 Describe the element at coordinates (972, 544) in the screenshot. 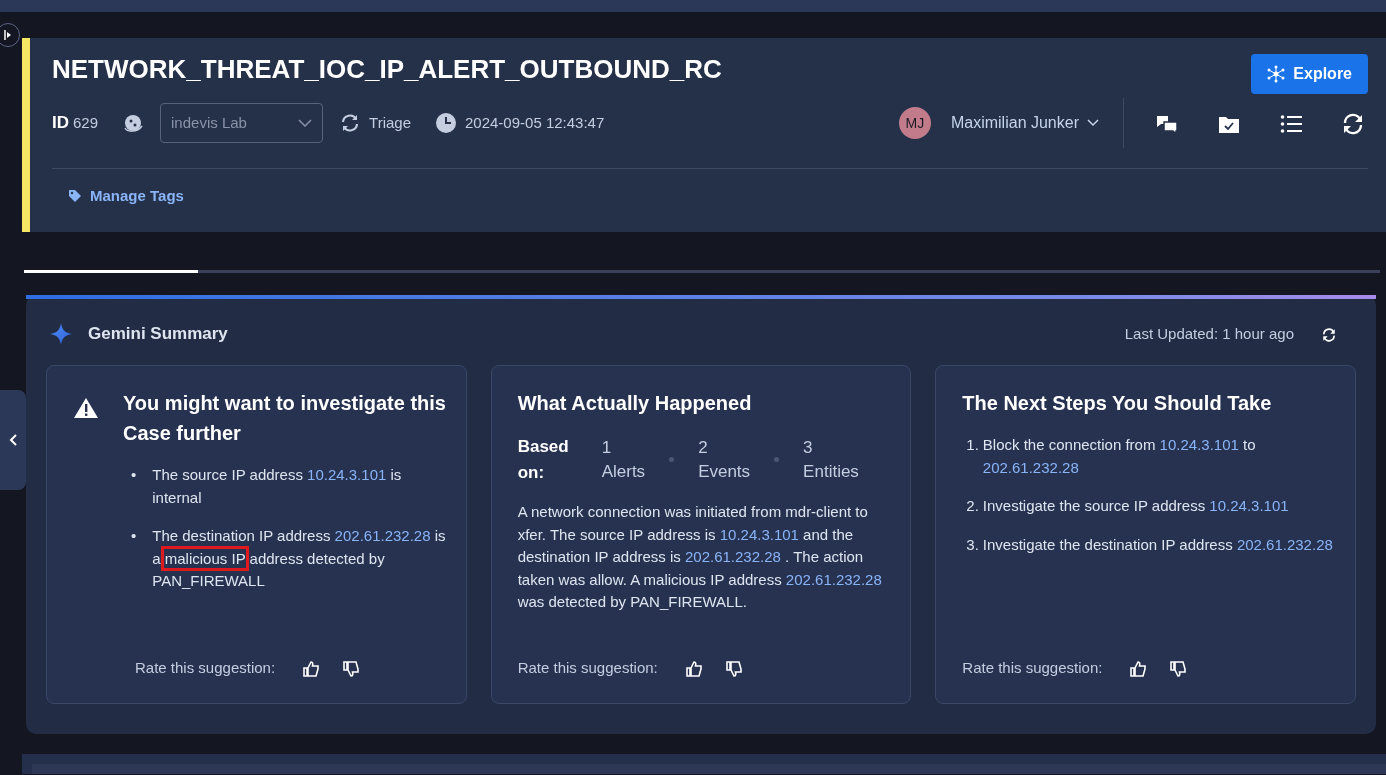

I see `step-number: 3.` at that location.